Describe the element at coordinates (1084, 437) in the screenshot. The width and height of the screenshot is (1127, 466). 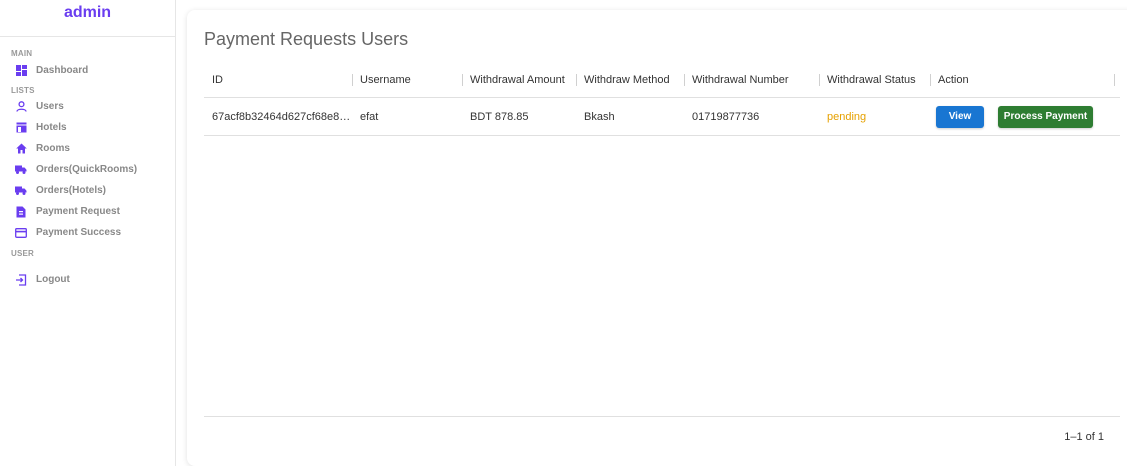
I see `pagination-info: 1–1 of 1` at that location.